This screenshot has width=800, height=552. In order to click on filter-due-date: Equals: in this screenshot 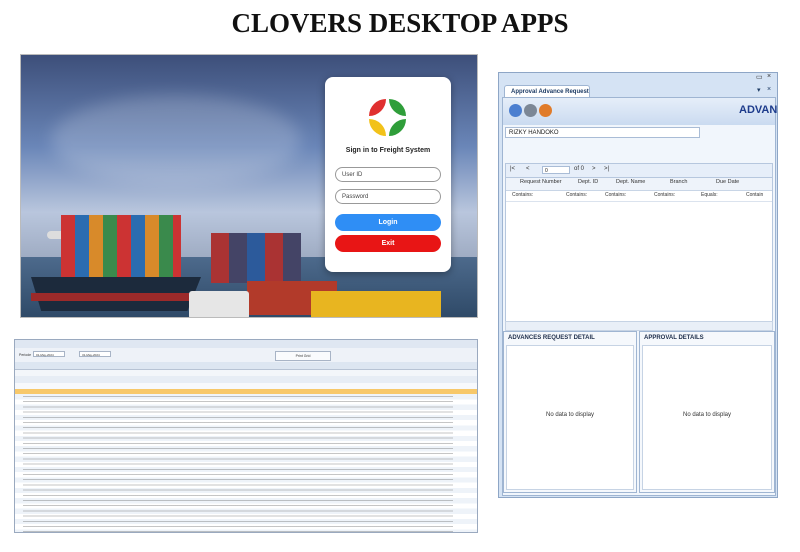, I will do `click(709, 195)`.